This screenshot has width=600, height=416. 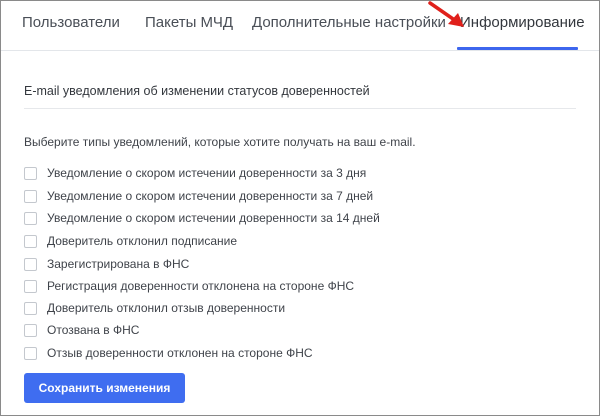 What do you see at coordinates (446, 14) in the screenshot?
I see `red-arrow-icon` at bounding box center [446, 14].